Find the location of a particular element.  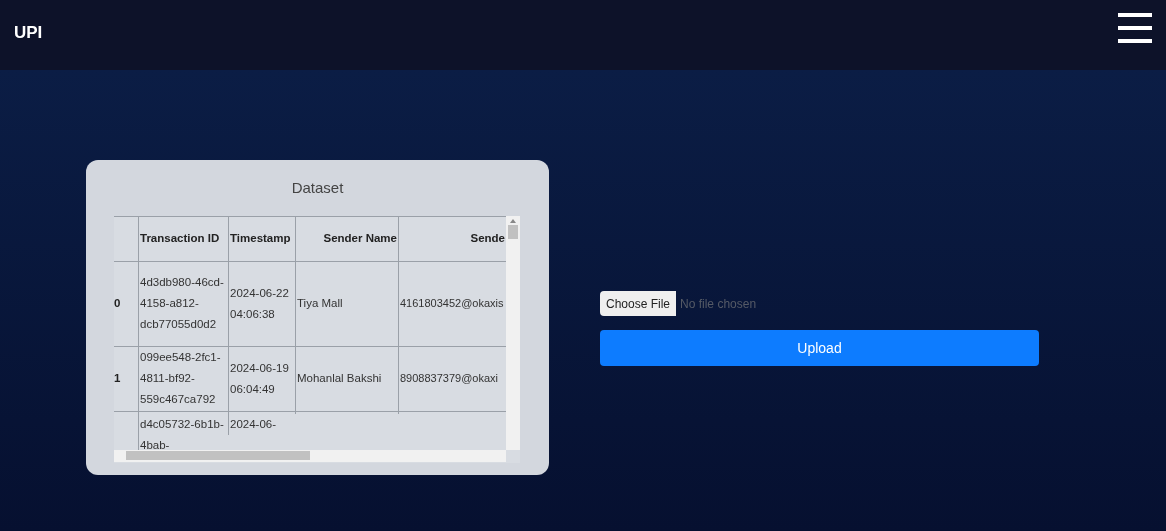

choose-file-button: Choose File is located at coordinates (638, 303).